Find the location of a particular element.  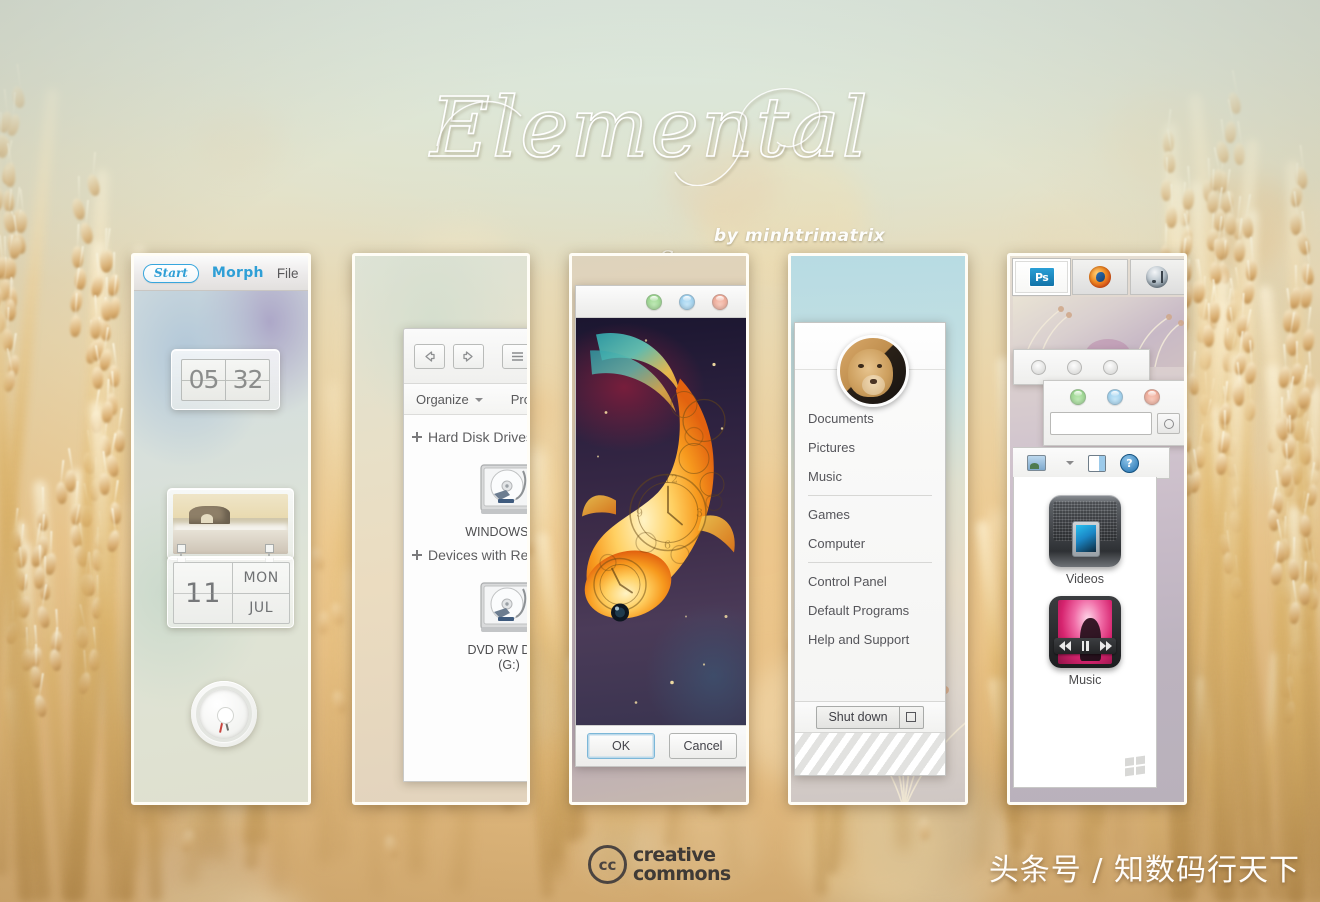

videos-folder-icon is located at coordinates (1085, 531).